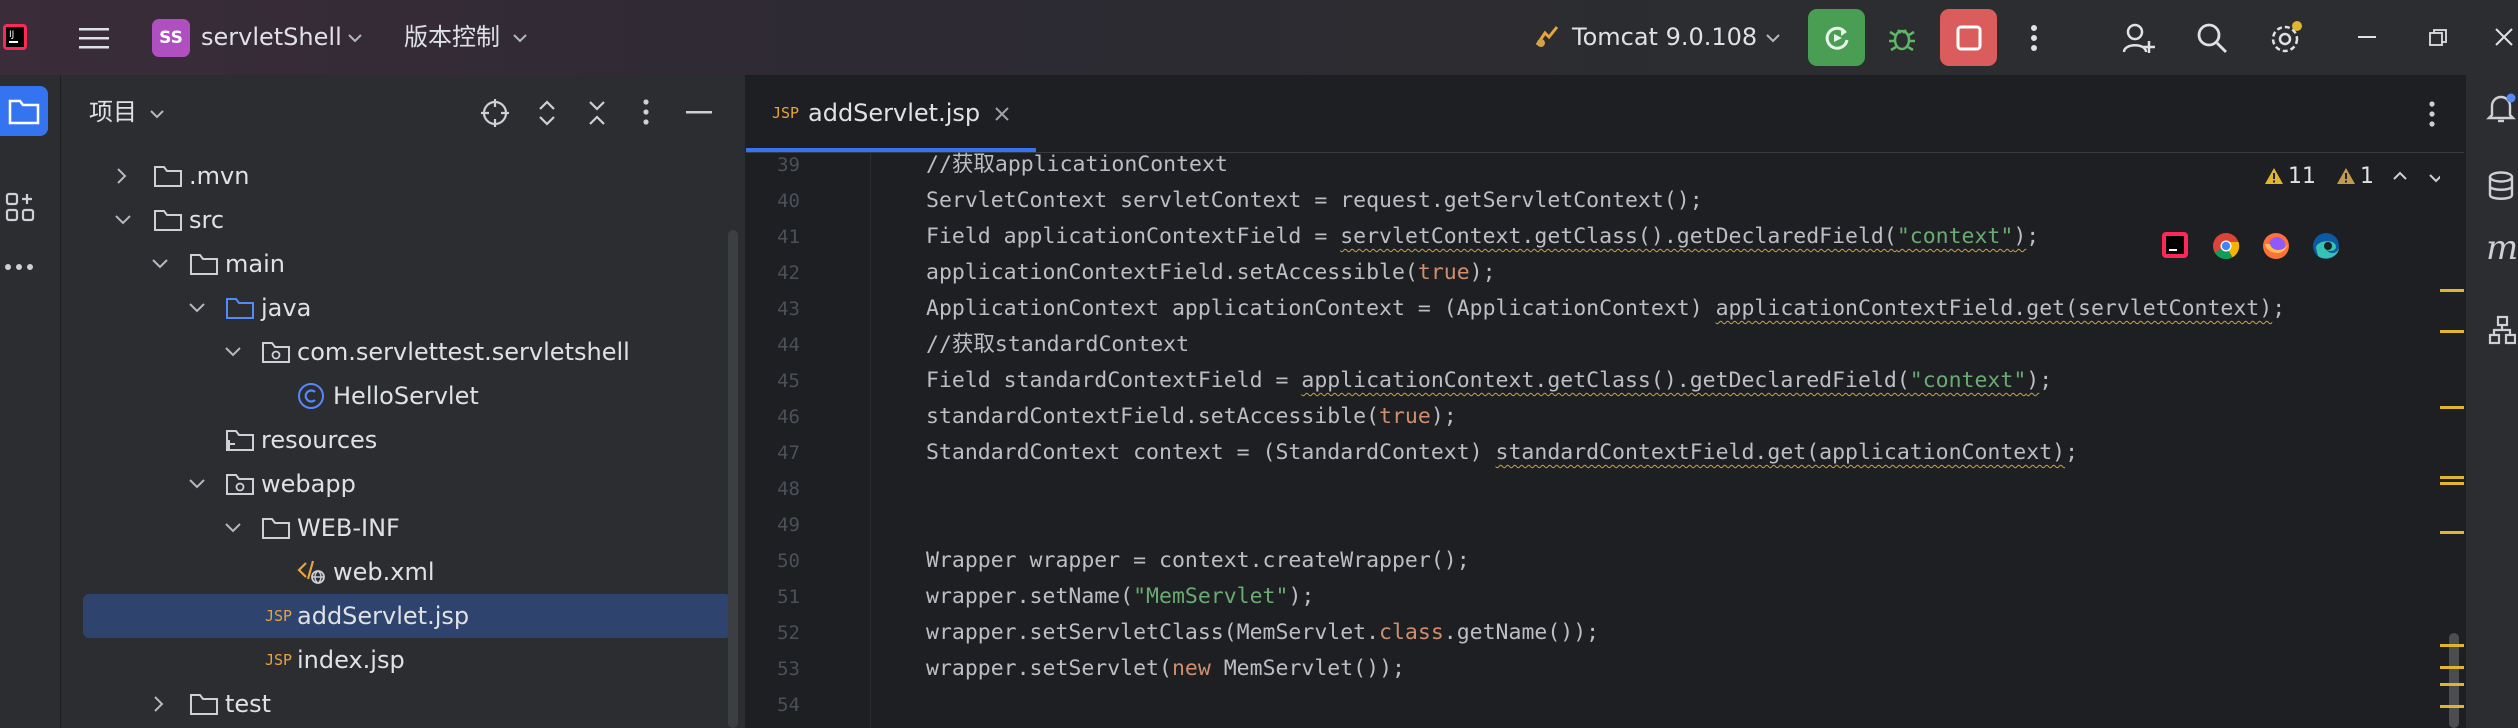  What do you see at coordinates (547, 113) in the screenshot?
I see `expand-all-icon` at bounding box center [547, 113].